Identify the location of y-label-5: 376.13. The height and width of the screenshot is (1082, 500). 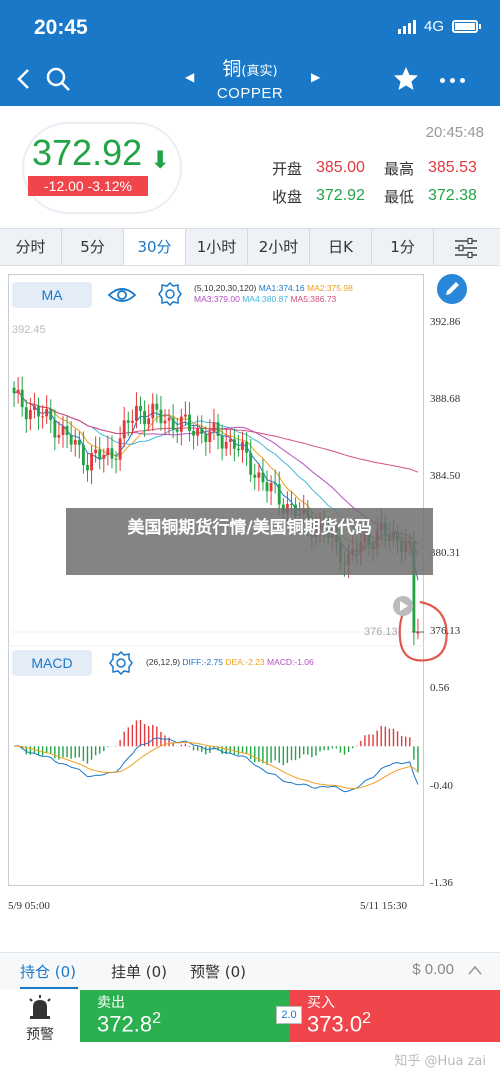
(445, 631).